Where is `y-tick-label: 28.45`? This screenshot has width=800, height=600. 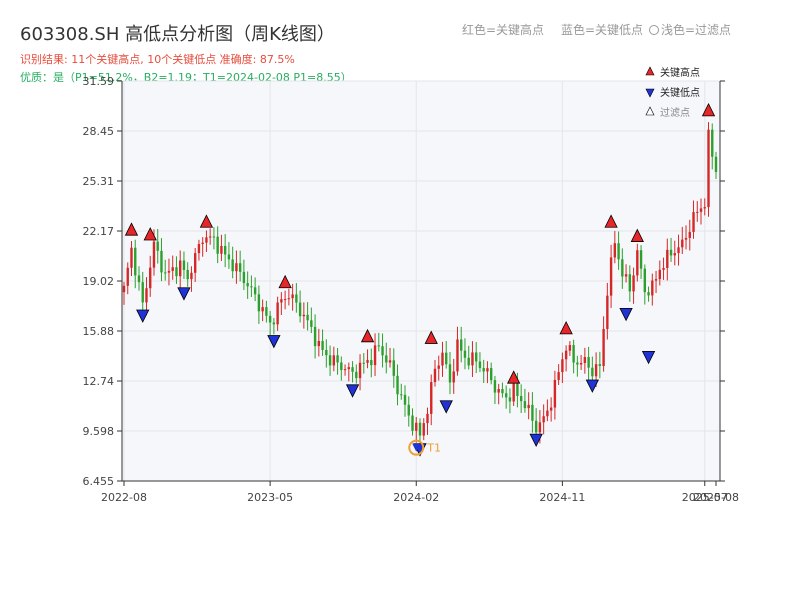 y-tick-label: 28.45 is located at coordinates (99, 131).